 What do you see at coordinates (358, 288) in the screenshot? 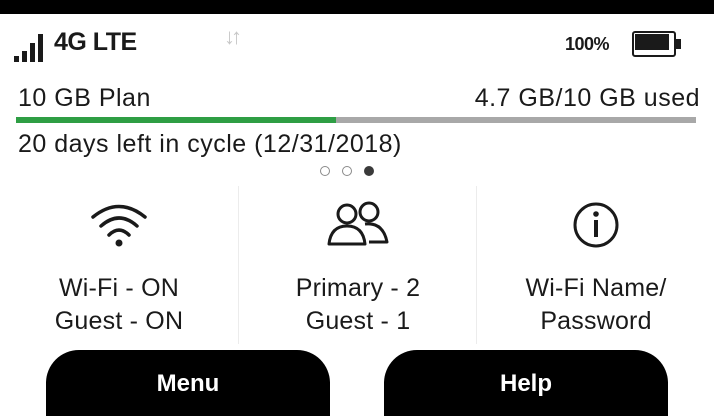
I see `primary-devices-label: Primary - 2` at bounding box center [358, 288].